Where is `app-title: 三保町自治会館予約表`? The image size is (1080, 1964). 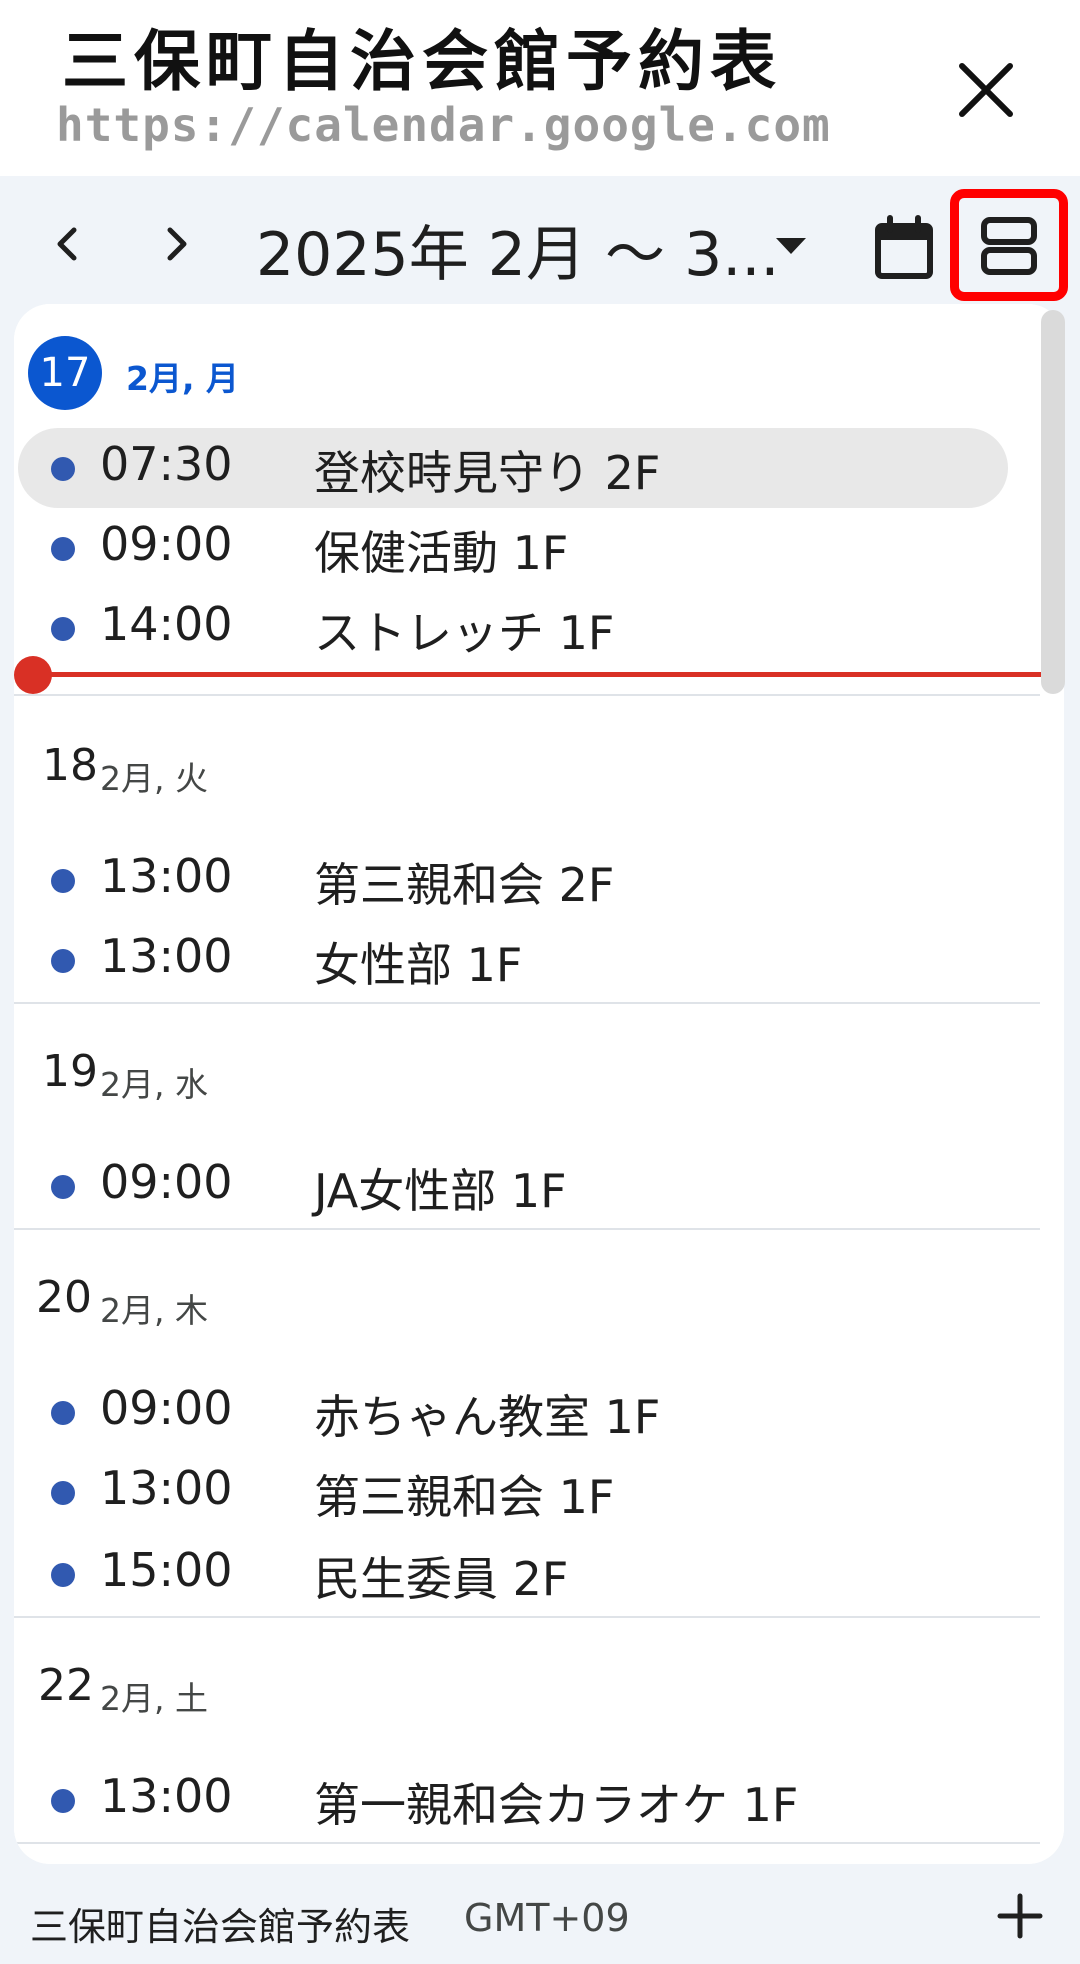 app-title: 三保町自治会館予約表 is located at coordinates (422, 61).